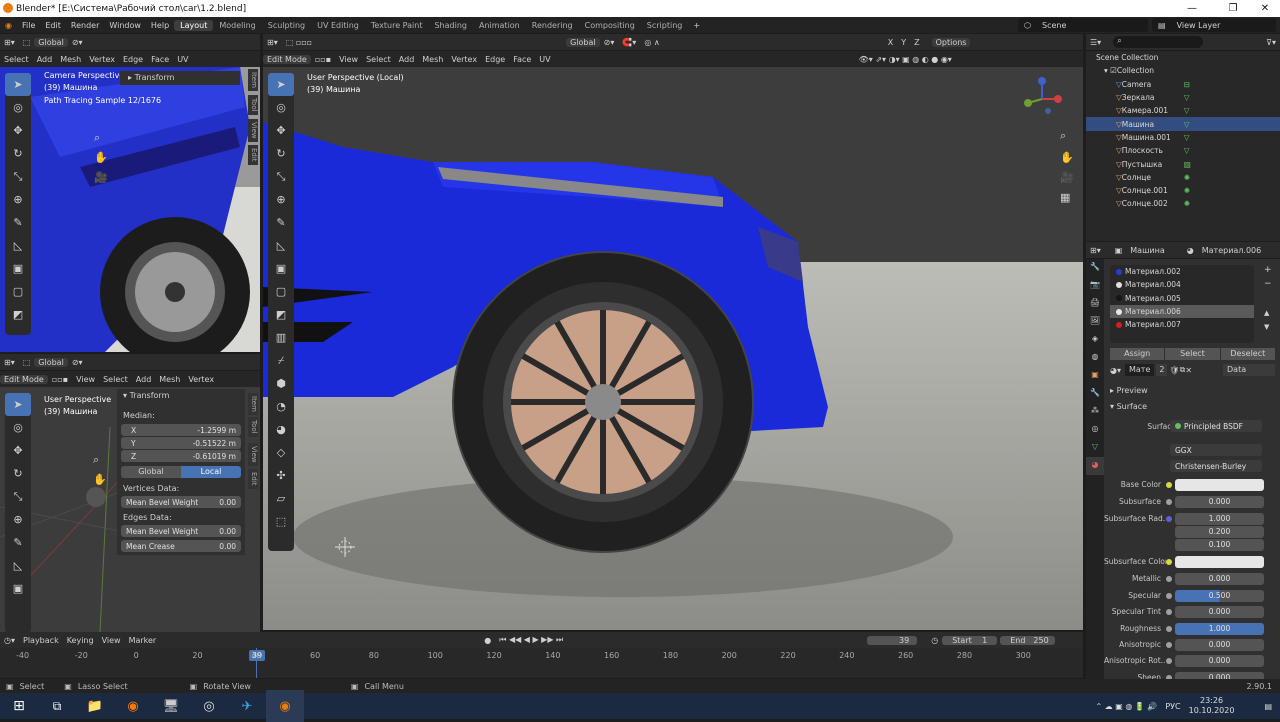 The height and width of the screenshot is (722, 1280). What do you see at coordinates (18, 496) in the screenshot?
I see `bl-scale-tool-icon: ⤡` at bounding box center [18, 496].